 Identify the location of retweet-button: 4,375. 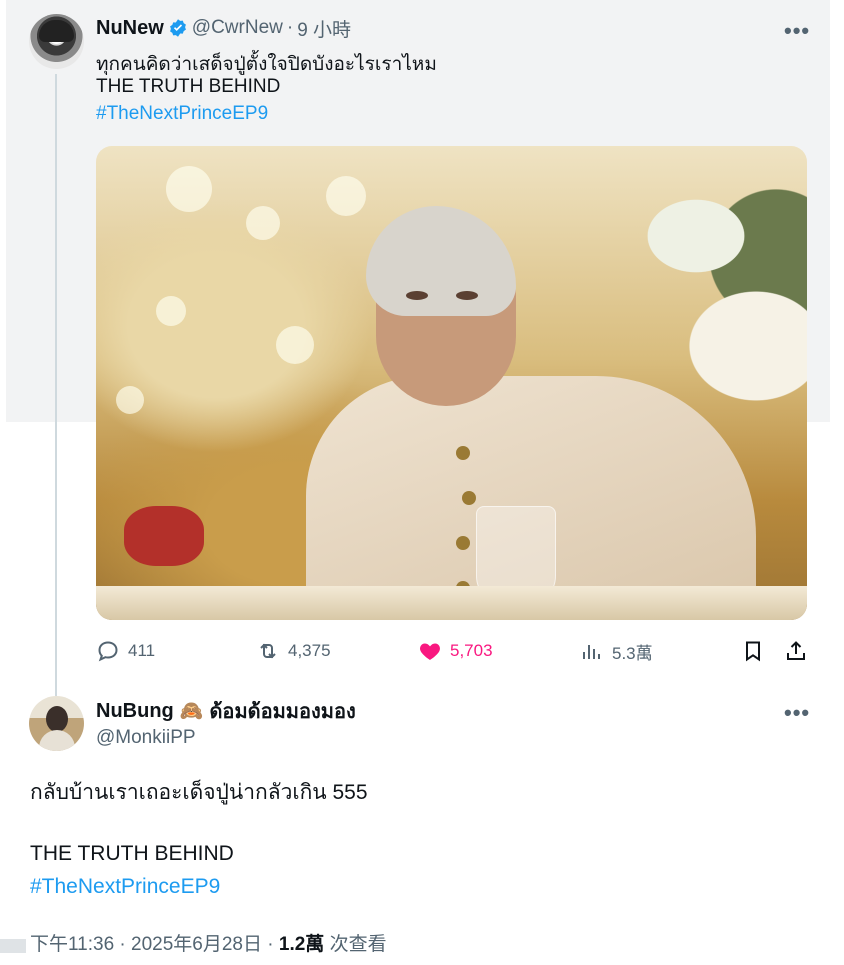
(293, 651).